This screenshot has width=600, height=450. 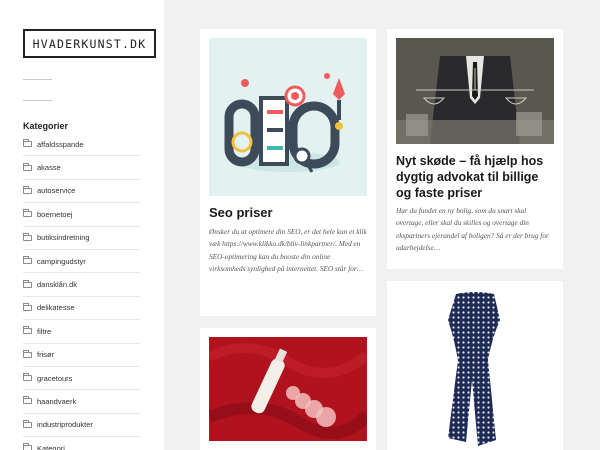 I want to click on site-logo: HVADERKUNST.DK, so click(x=89, y=43).